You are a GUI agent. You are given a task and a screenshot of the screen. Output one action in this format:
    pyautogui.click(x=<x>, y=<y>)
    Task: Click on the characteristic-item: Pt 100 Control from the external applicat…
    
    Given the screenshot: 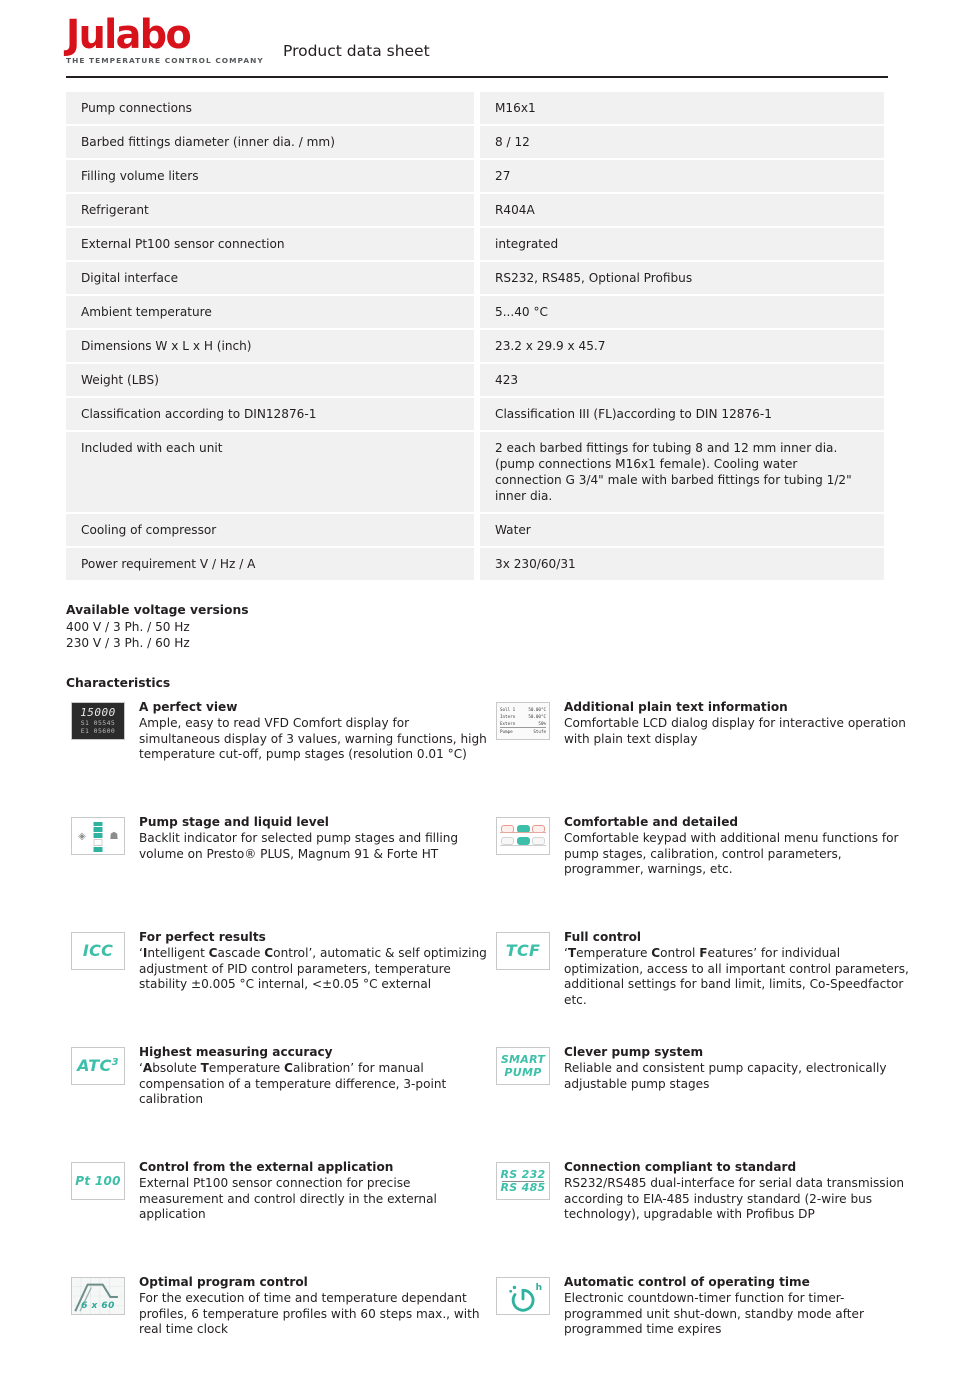 What is the action you would take?
    pyautogui.click(x=278, y=1217)
    